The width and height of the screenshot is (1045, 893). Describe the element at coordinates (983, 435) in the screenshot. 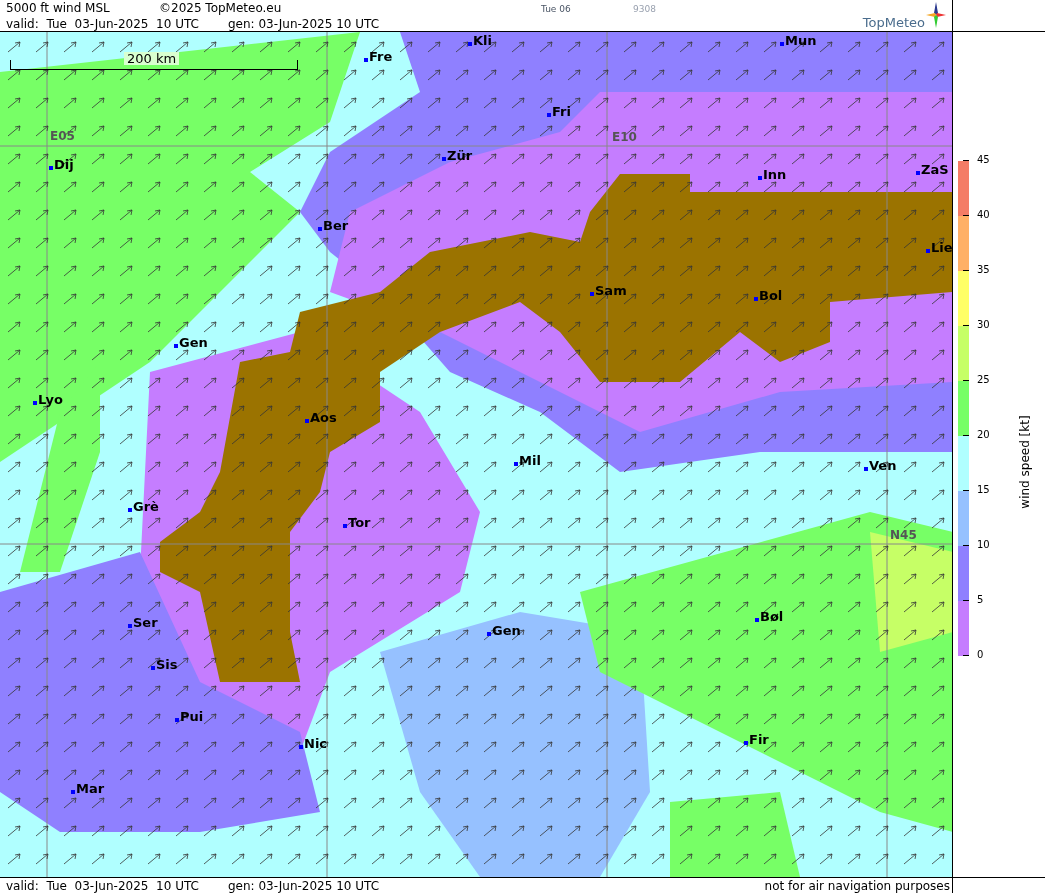

I see `legend-tick-label: 20` at that location.